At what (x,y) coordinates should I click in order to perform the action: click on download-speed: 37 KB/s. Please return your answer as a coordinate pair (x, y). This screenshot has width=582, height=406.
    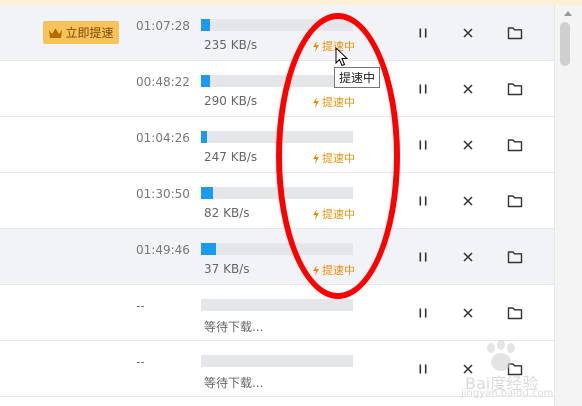
    Looking at the image, I should click on (227, 269).